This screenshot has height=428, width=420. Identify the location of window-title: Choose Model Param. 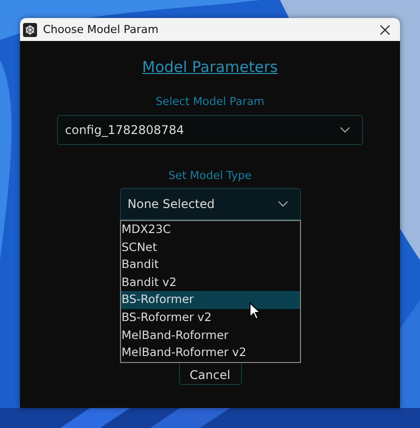
(101, 29).